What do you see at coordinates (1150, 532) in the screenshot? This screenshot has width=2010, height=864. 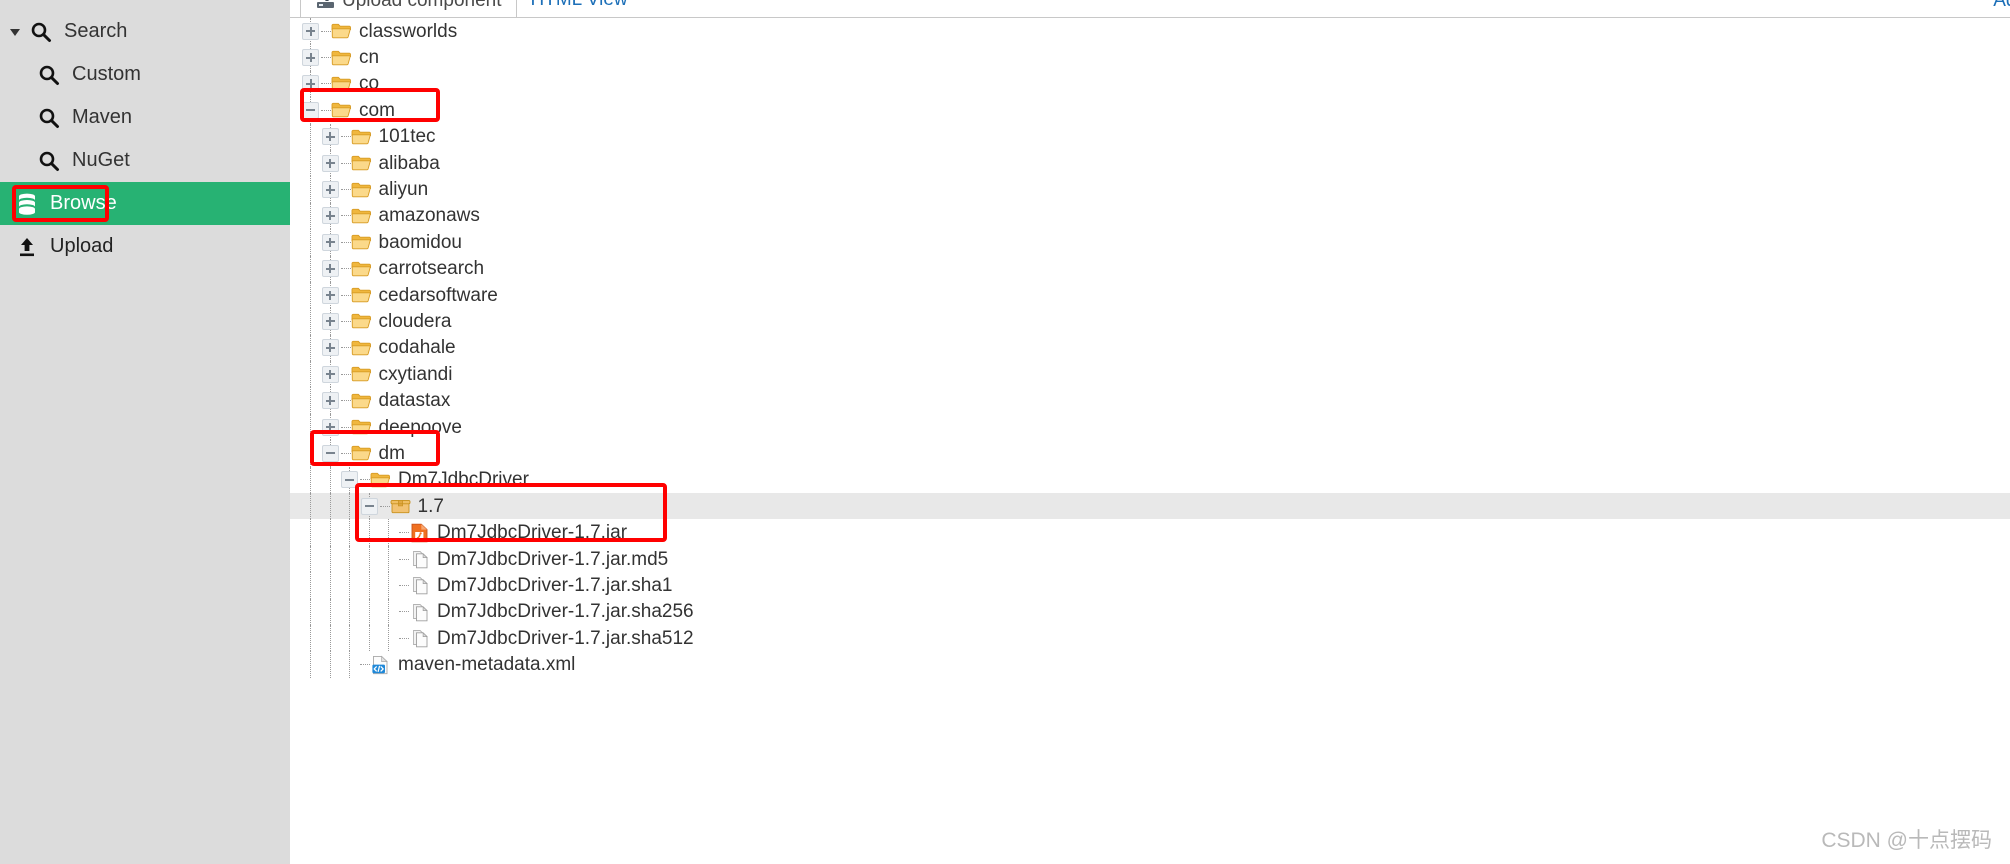 I see `tree-row: Dm7JdbcDriver-1.7.jar` at bounding box center [1150, 532].